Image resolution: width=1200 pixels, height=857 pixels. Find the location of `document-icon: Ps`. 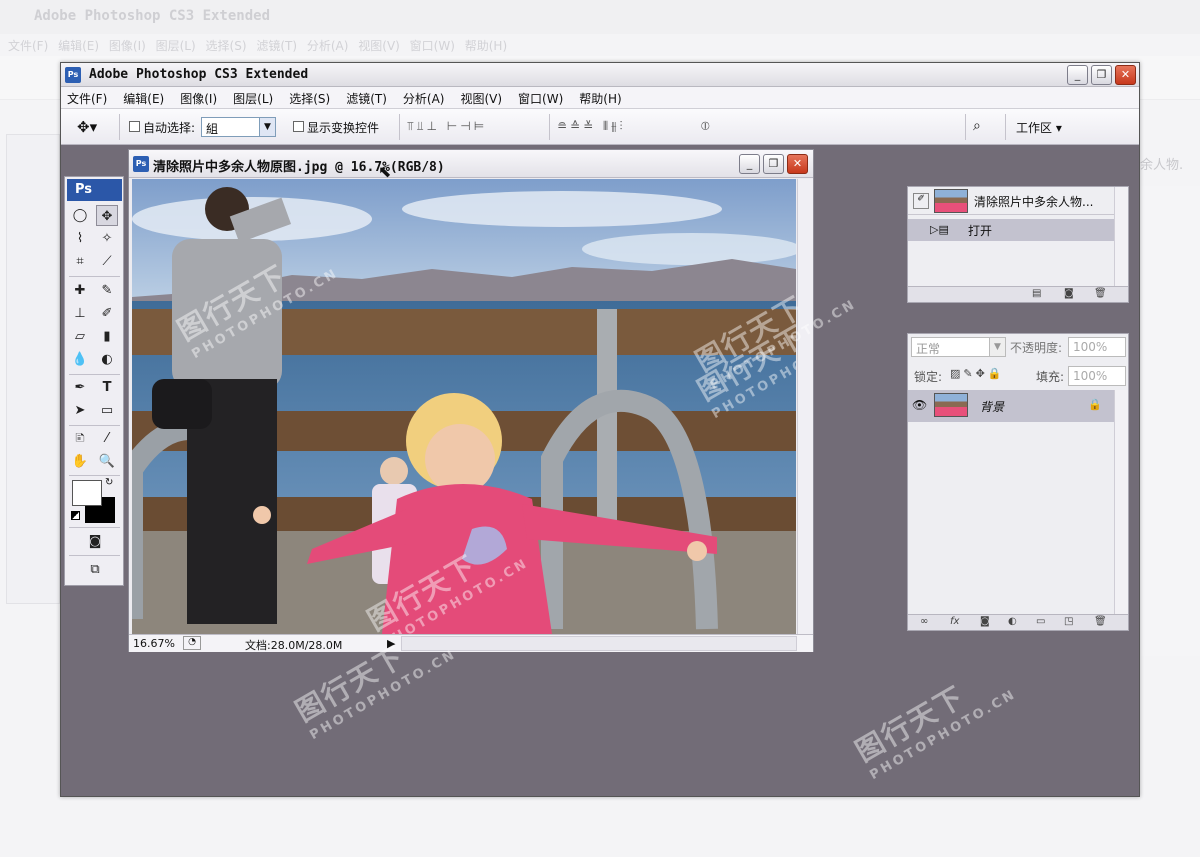

document-icon: Ps is located at coordinates (141, 164).